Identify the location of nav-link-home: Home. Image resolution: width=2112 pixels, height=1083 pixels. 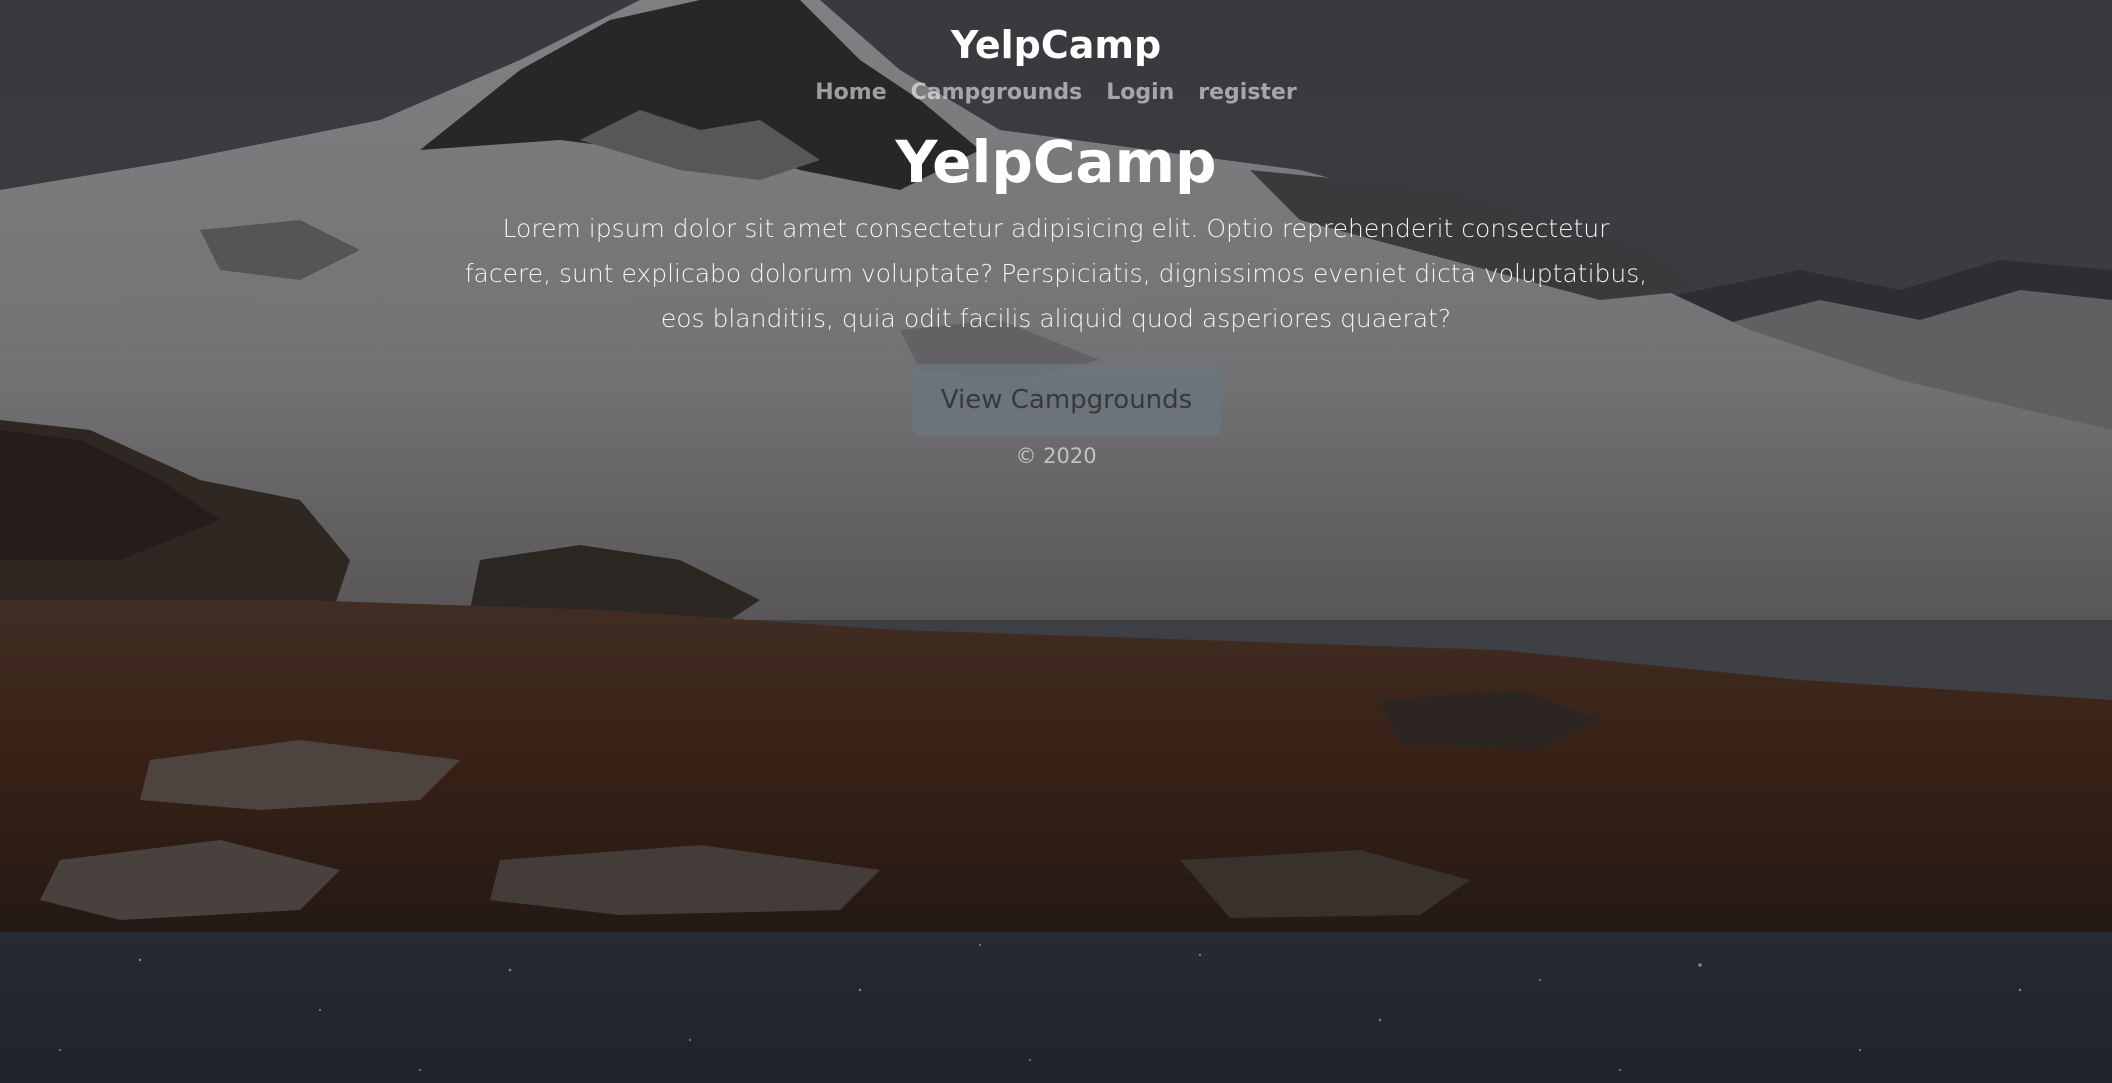
(850, 93).